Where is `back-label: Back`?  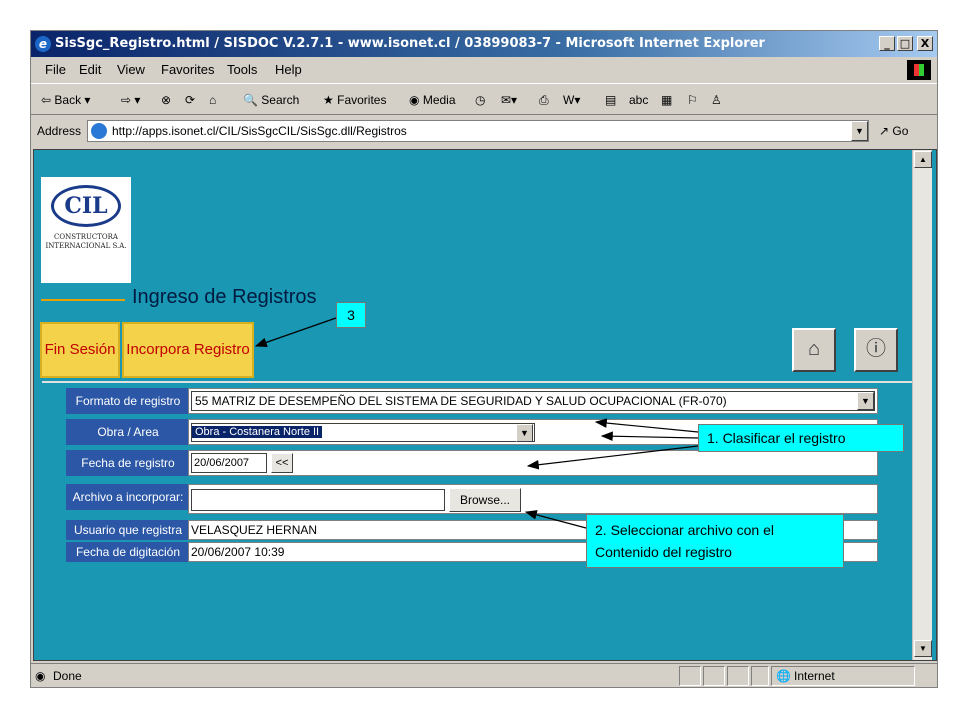
back-label: Back is located at coordinates (68, 100).